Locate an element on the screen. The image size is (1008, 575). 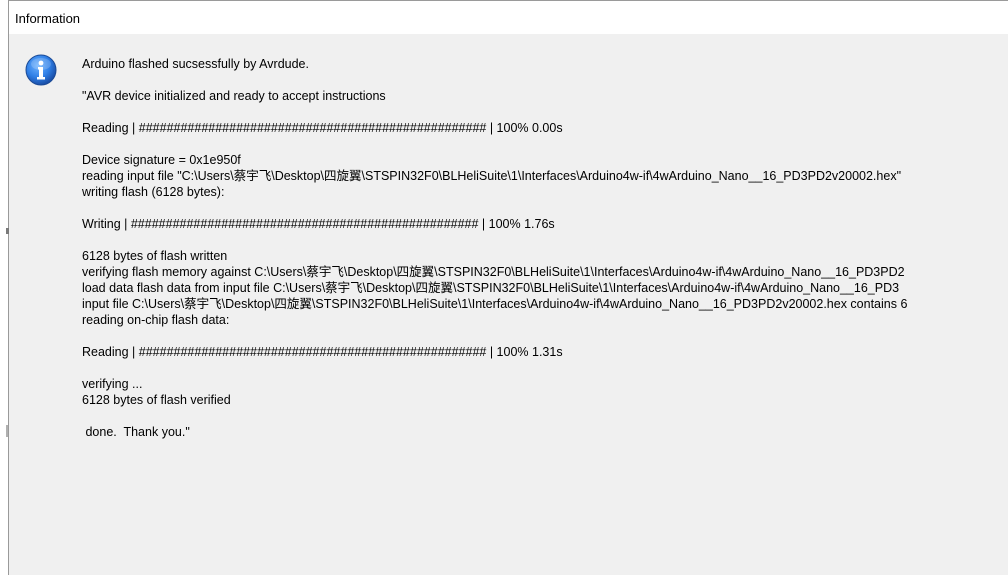
message-line: writing flash (6128 bytes): is located at coordinates (153, 192).